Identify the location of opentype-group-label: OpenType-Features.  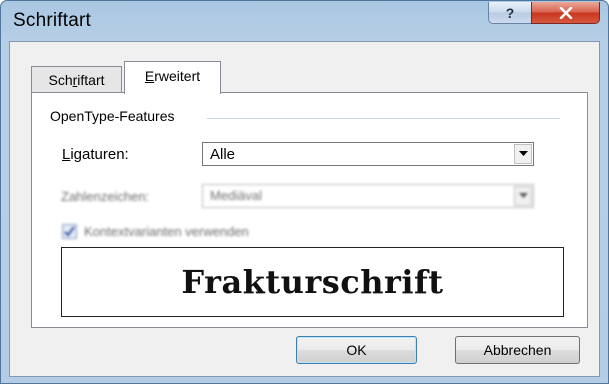
(112, 116).